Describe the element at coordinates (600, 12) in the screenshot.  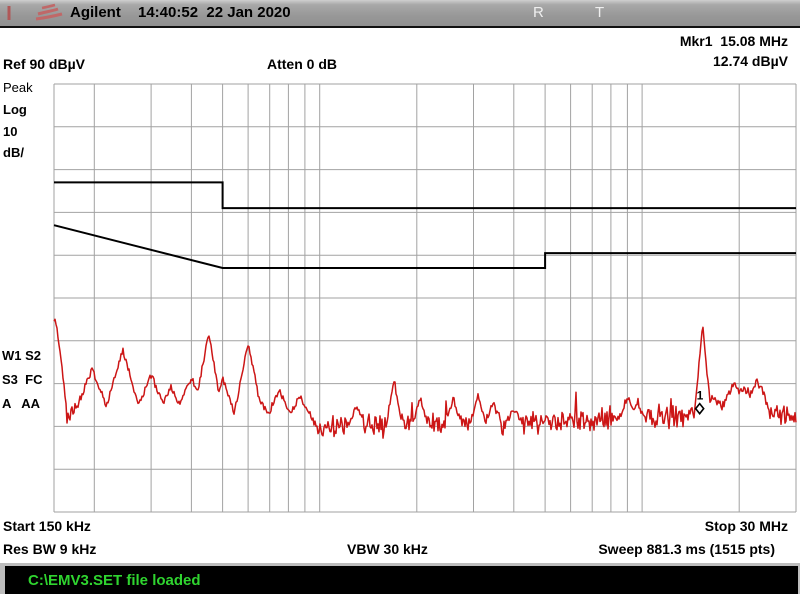
I see `talker-indicator: T` at that location.